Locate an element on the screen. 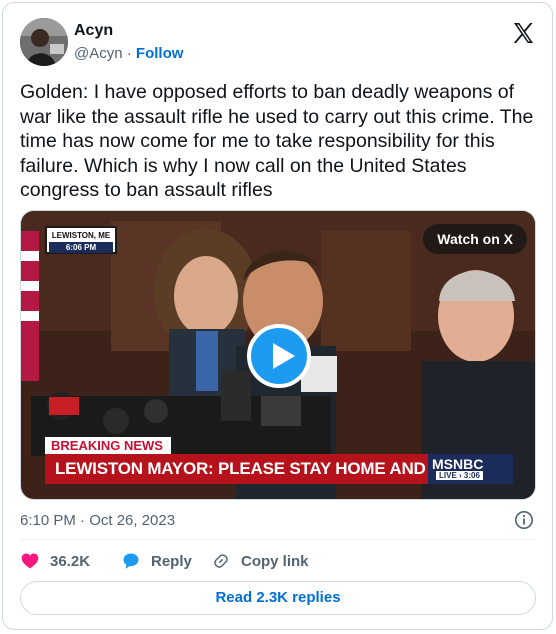  link-icon is located at coordinates (221, 561).